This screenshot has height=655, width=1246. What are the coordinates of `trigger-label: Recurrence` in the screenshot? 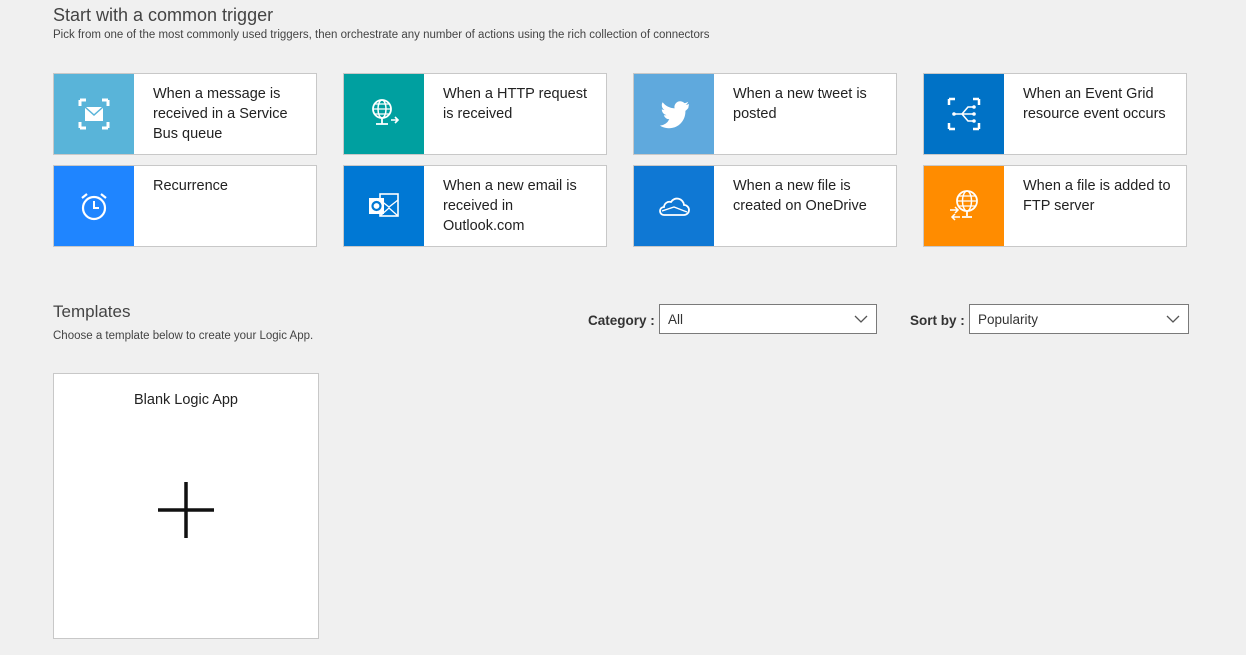 It's located at (190, 186).